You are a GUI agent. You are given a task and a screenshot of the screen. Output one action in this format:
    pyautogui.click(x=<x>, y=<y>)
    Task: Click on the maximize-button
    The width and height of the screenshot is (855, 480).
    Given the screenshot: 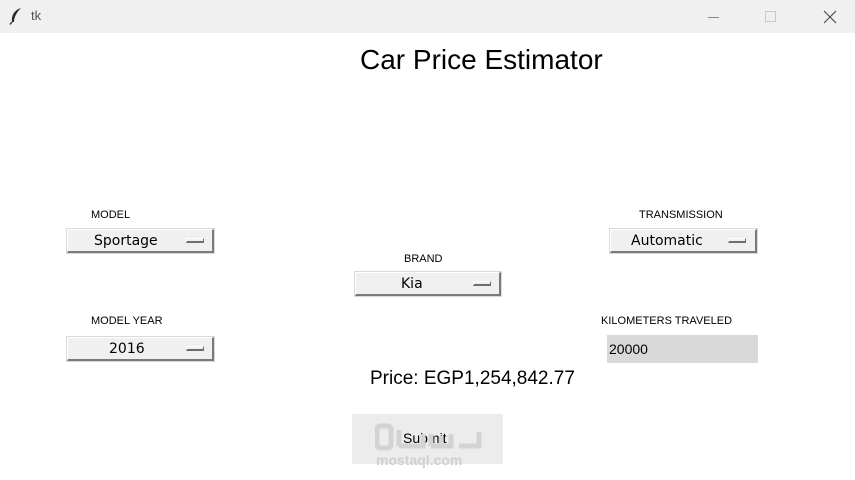 What is the action you would take?
    pyautogui.click(x=771, y=16)
    